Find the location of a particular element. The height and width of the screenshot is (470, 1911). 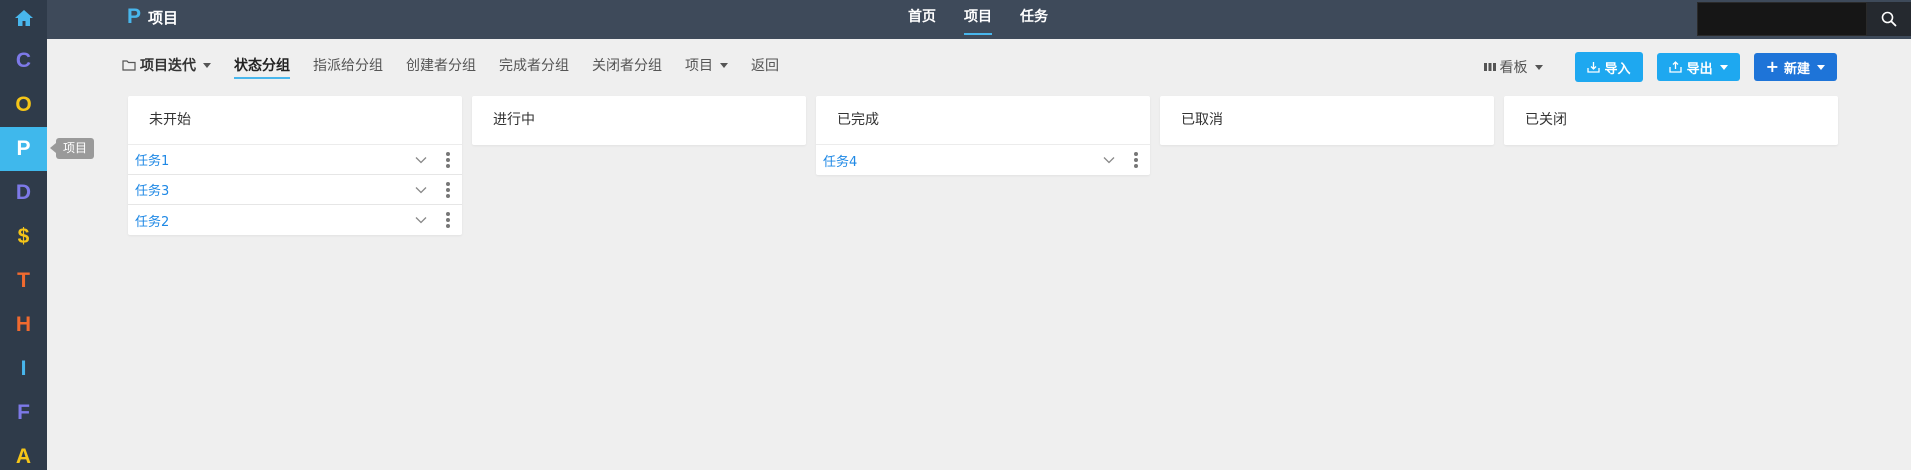

group-tab-closer: 关闭者分组 is located at coordinates (627, 65).